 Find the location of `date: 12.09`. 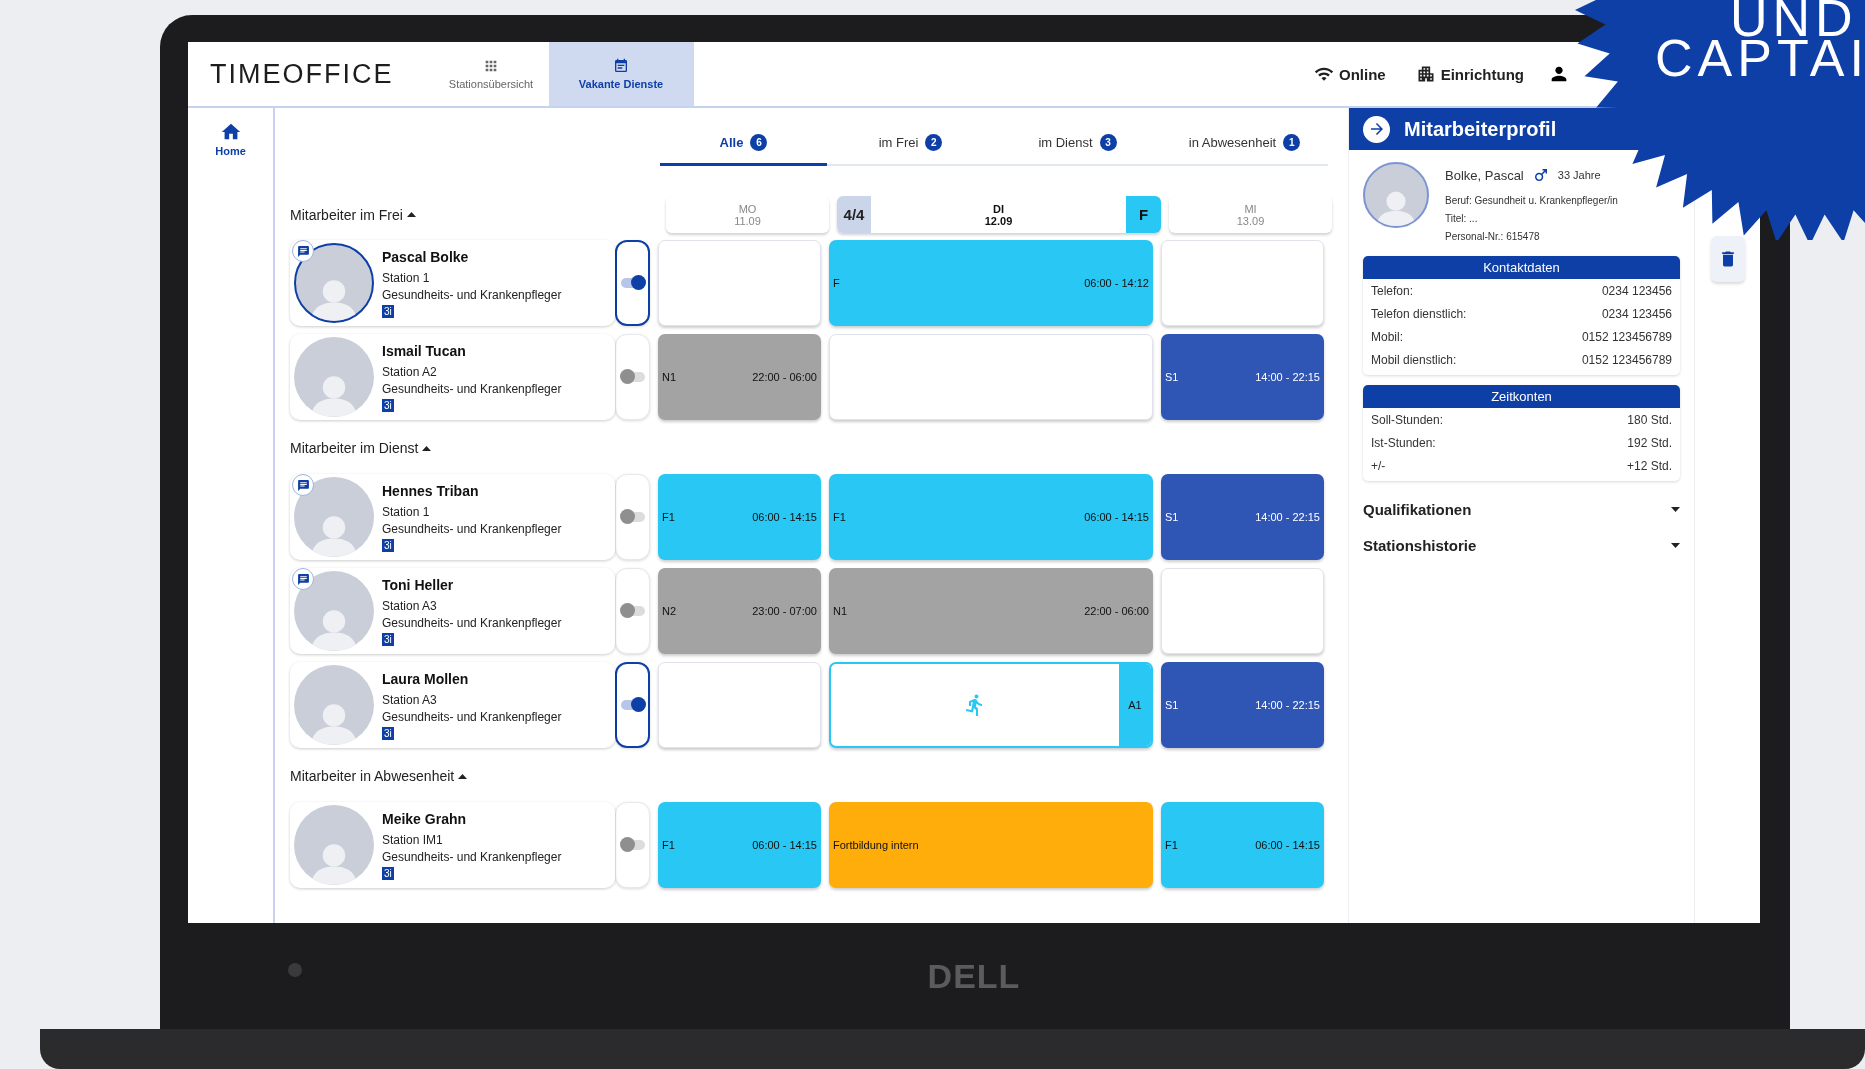

date: 12.09 is located at coordinates (998, 220).